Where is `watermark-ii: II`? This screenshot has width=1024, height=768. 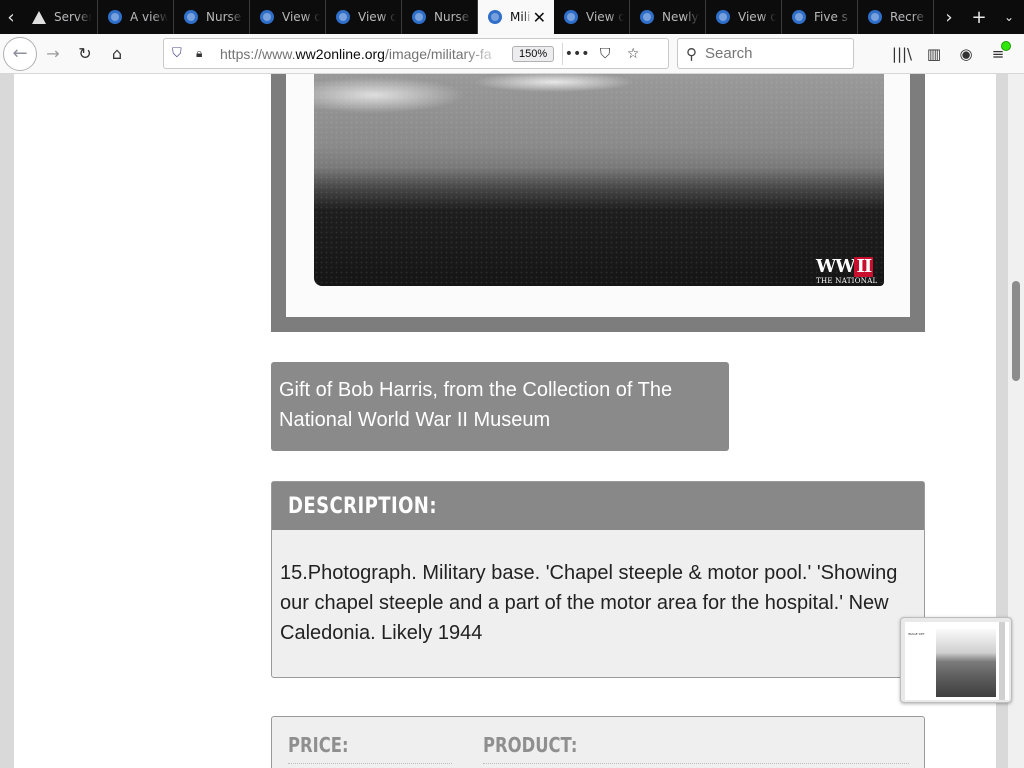
watermark-ii: II is located at coordinates (864, 266).